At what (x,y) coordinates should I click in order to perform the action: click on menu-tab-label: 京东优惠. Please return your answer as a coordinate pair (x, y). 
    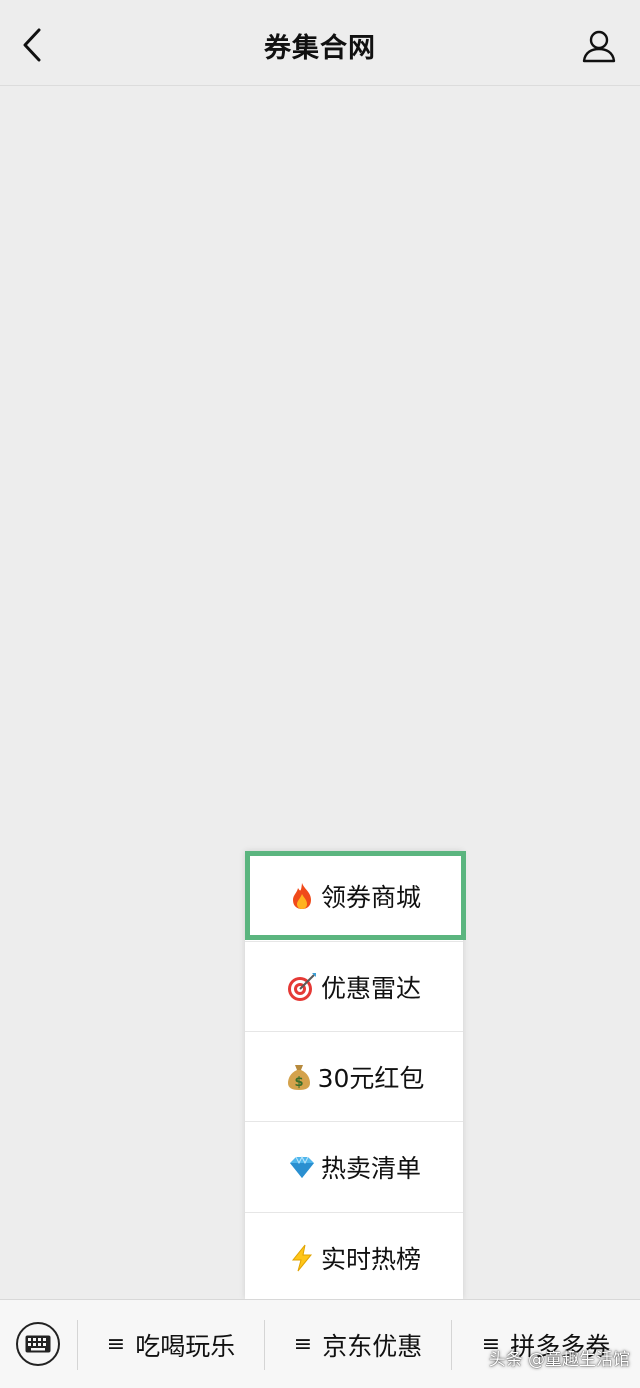
    Looking at the image, I should click on (372, 1346).